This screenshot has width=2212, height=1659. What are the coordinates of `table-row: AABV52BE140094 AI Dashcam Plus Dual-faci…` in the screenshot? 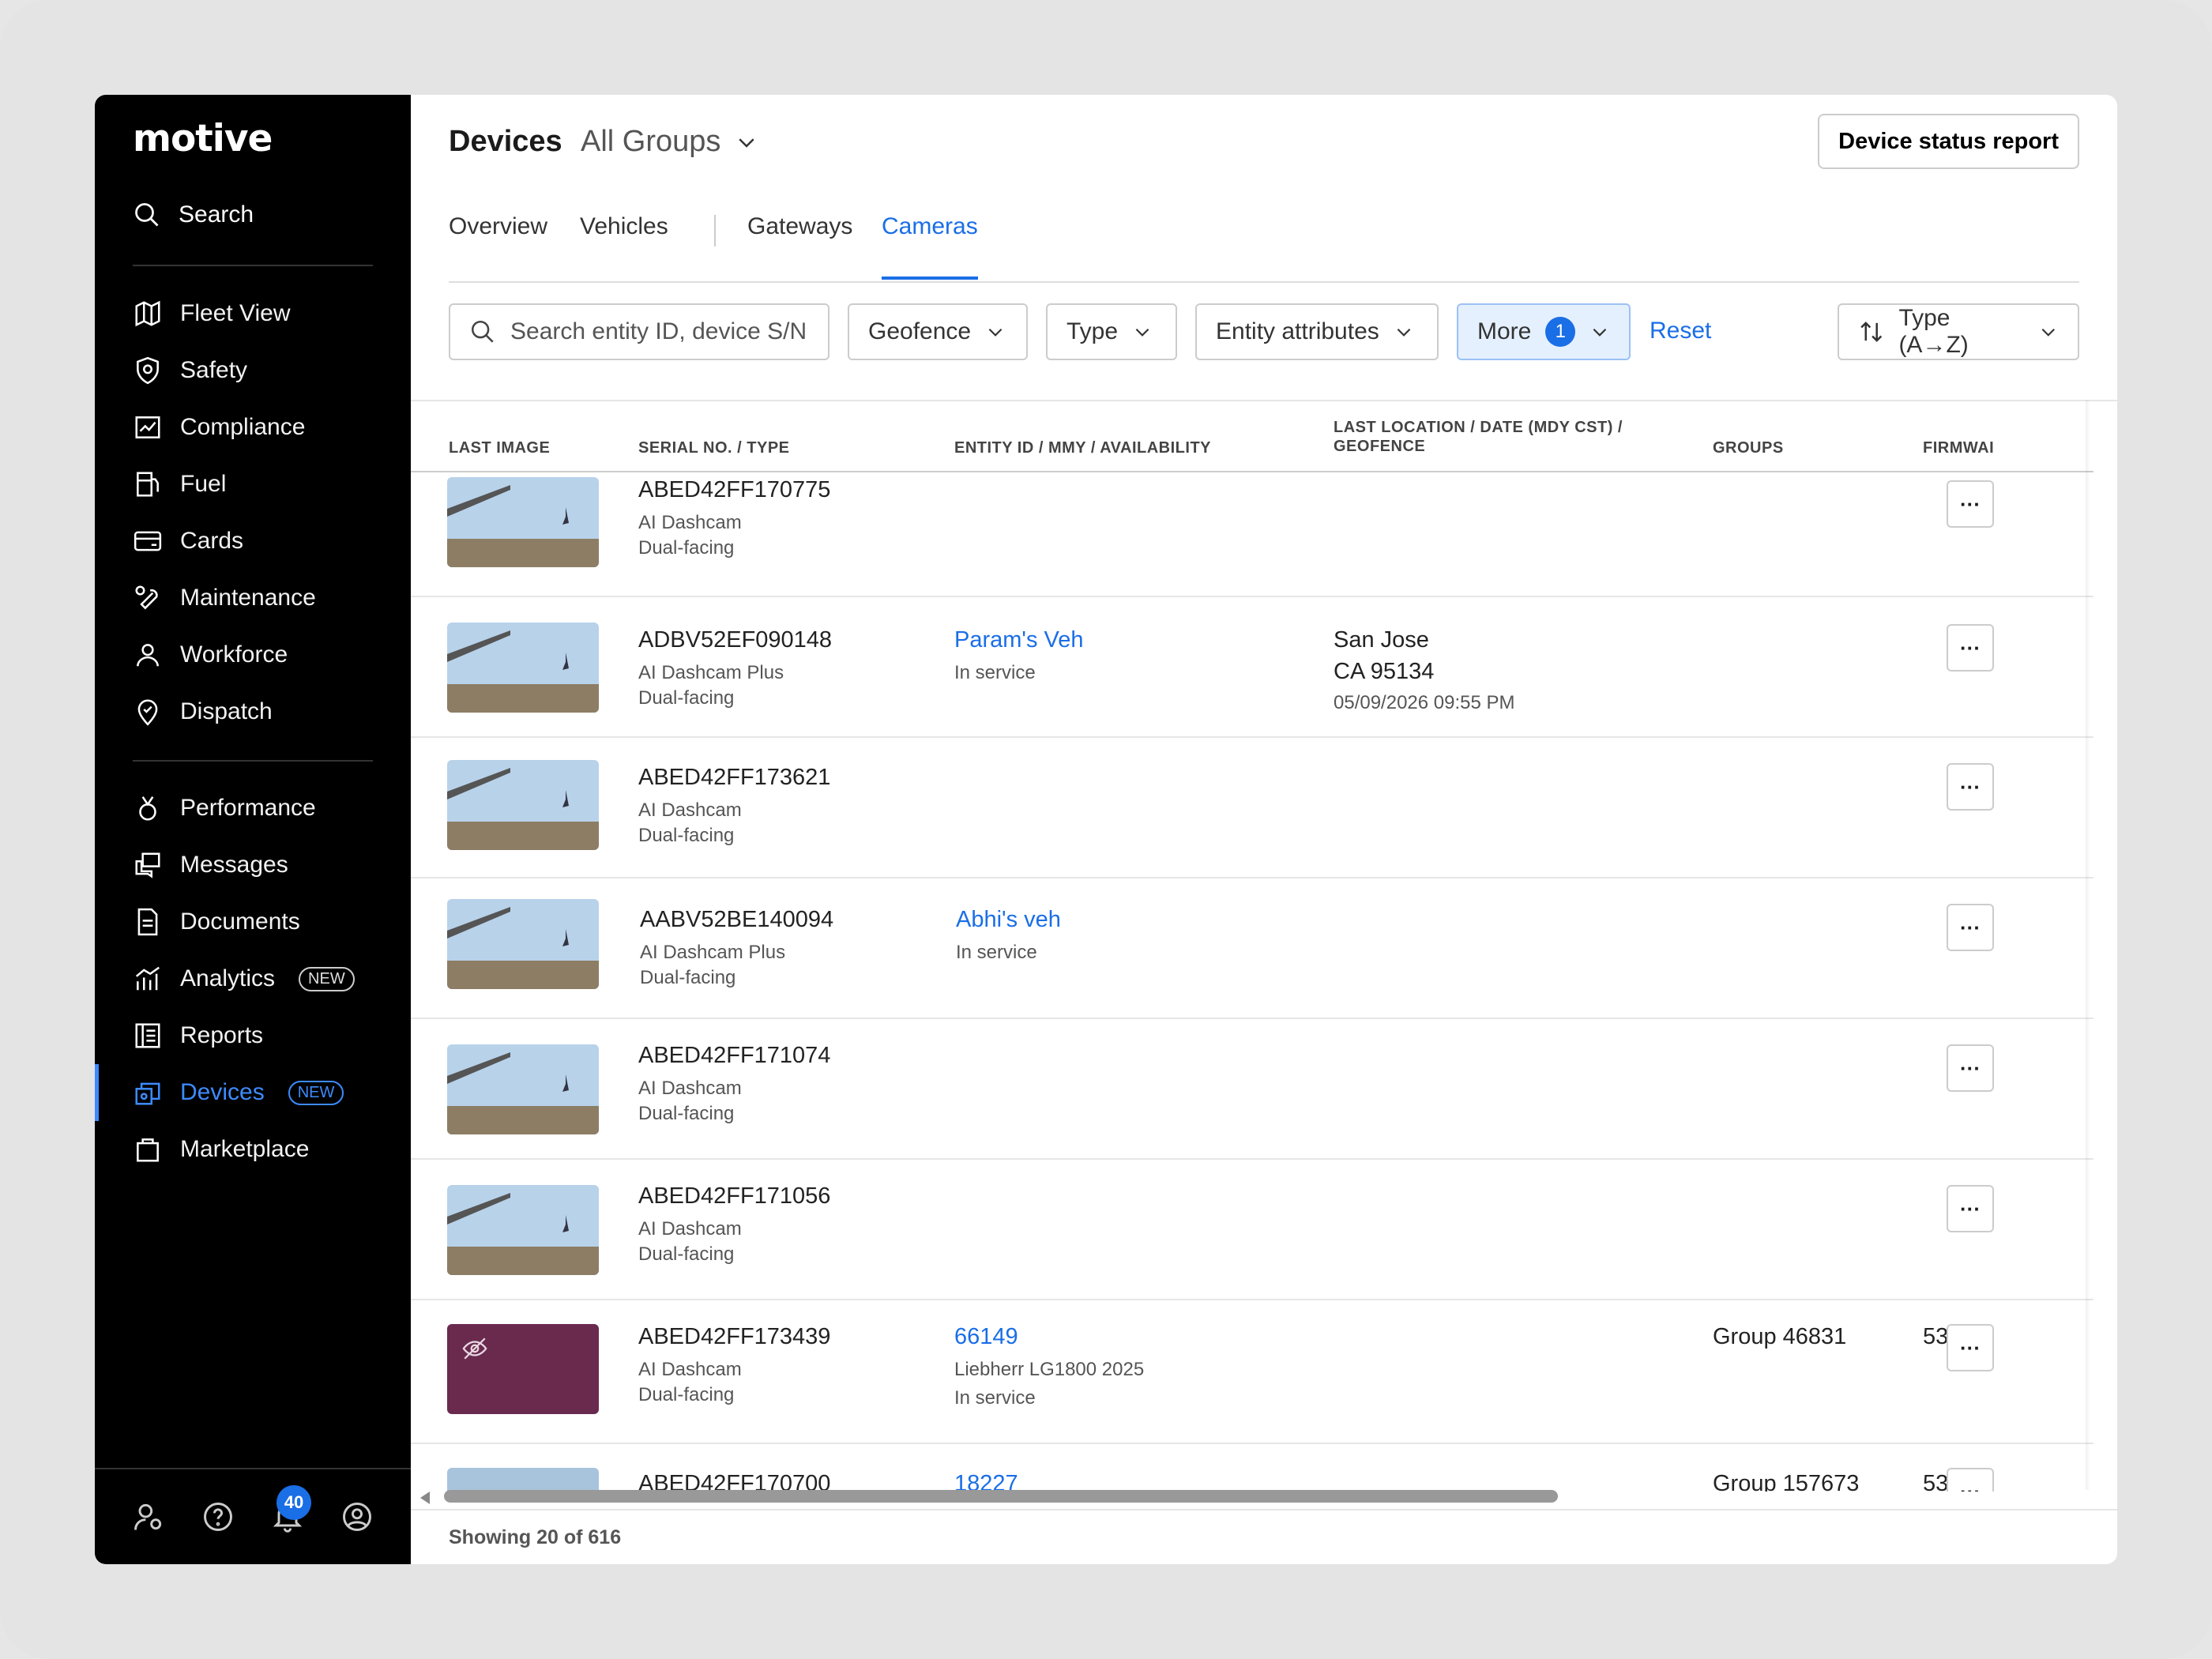 It's located at (1253, 948).